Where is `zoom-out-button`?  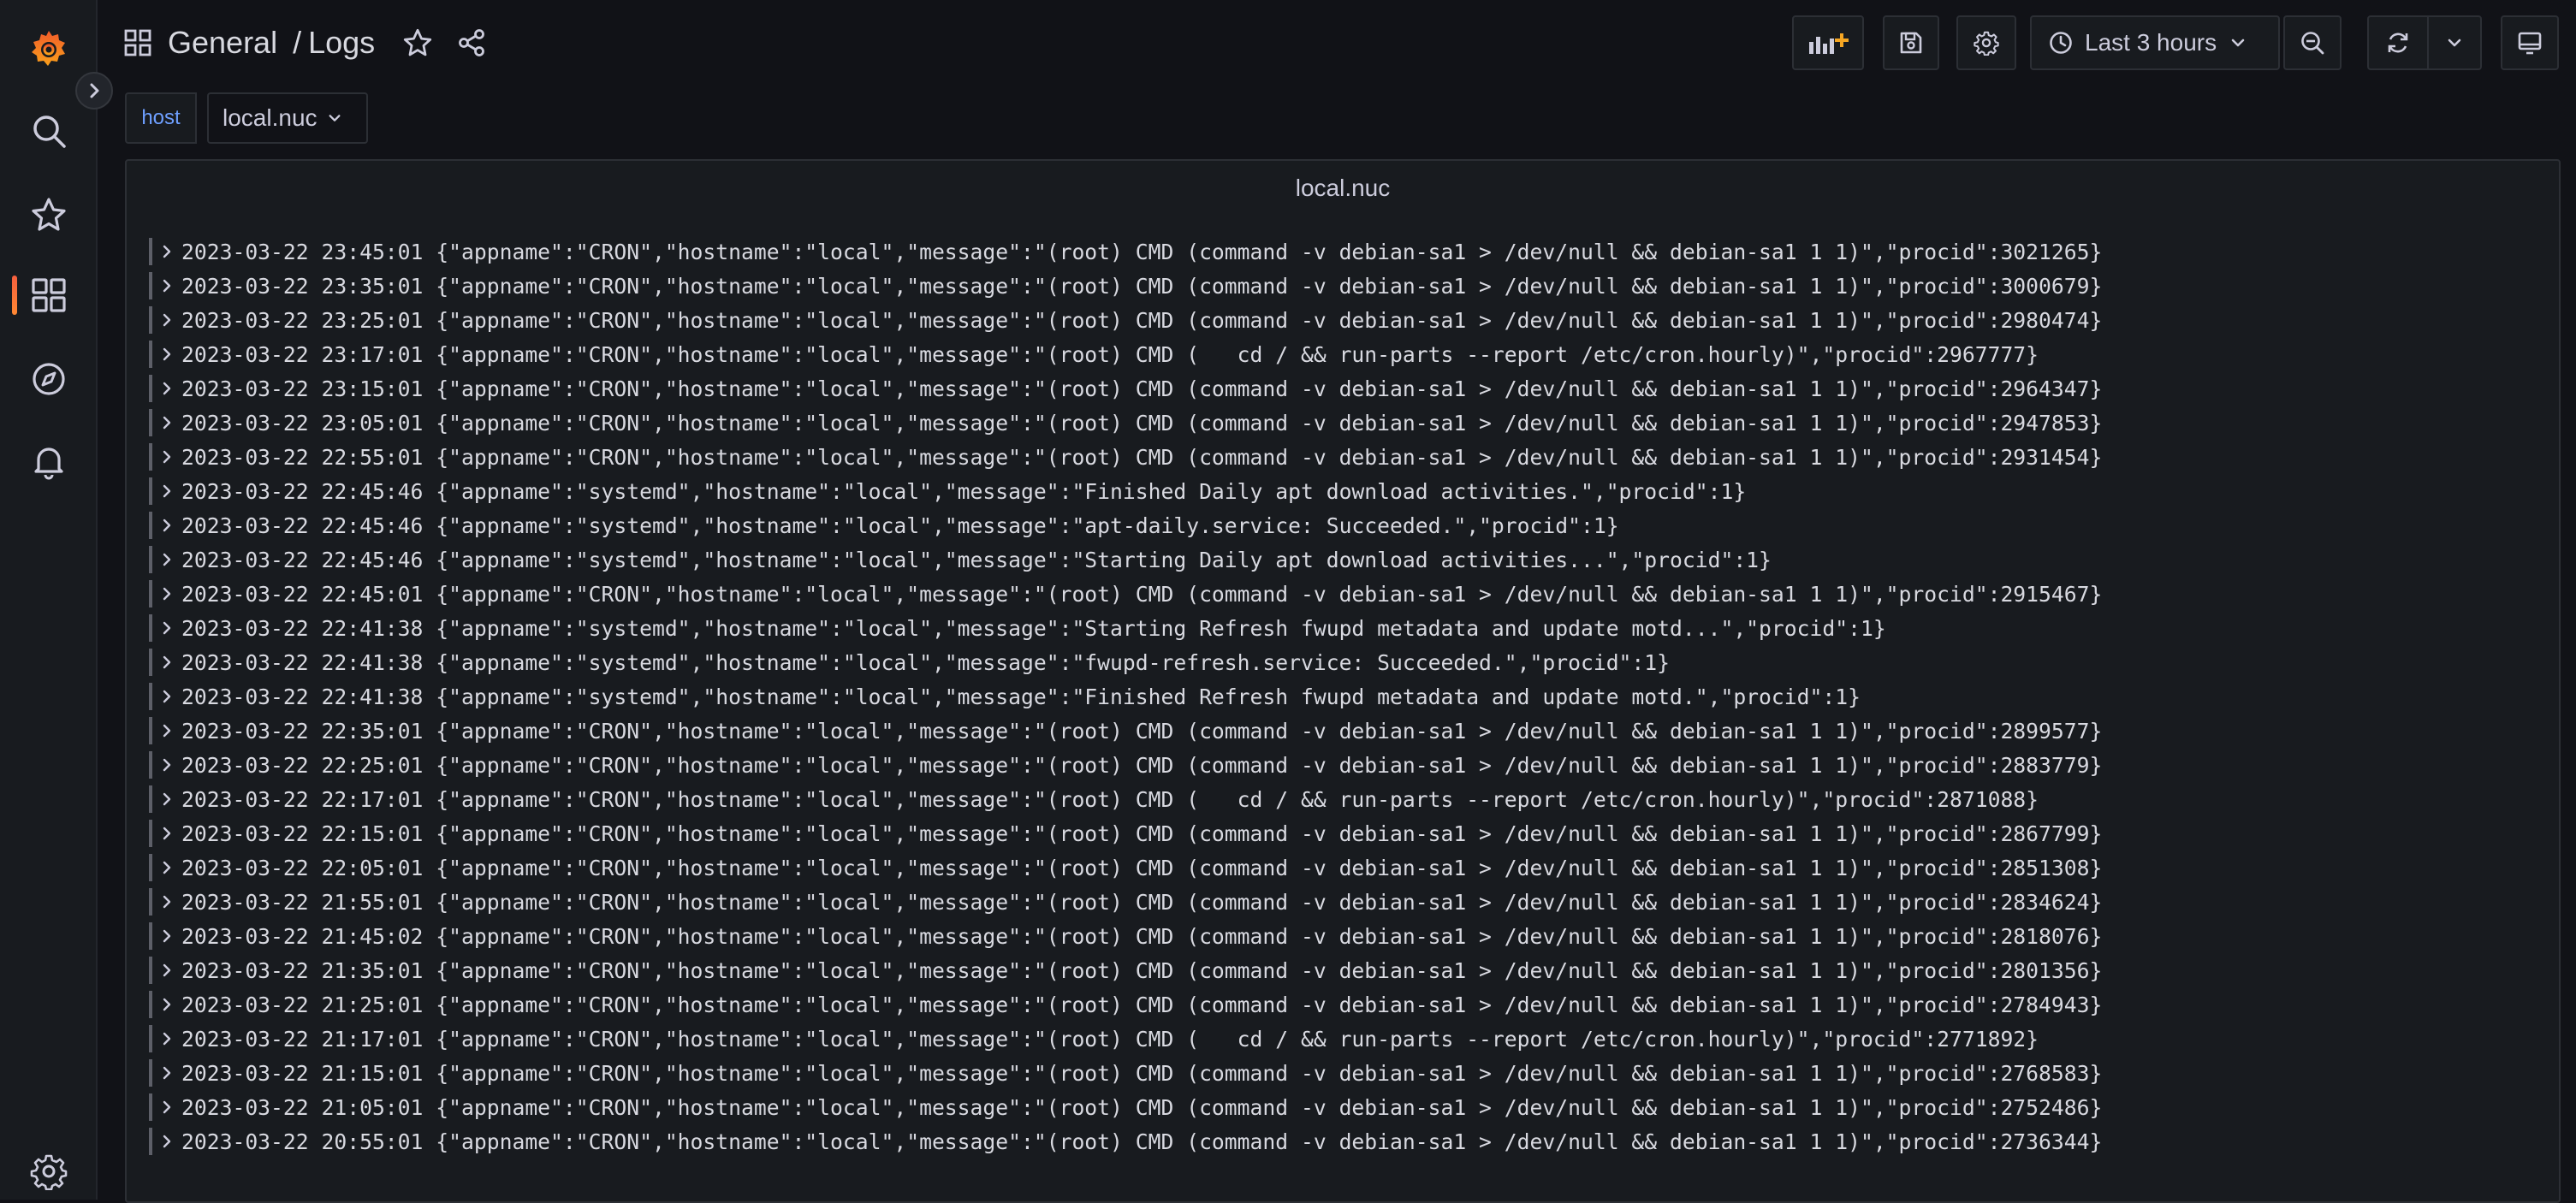
zoom-out-button is located at coordinates (2312, 42).